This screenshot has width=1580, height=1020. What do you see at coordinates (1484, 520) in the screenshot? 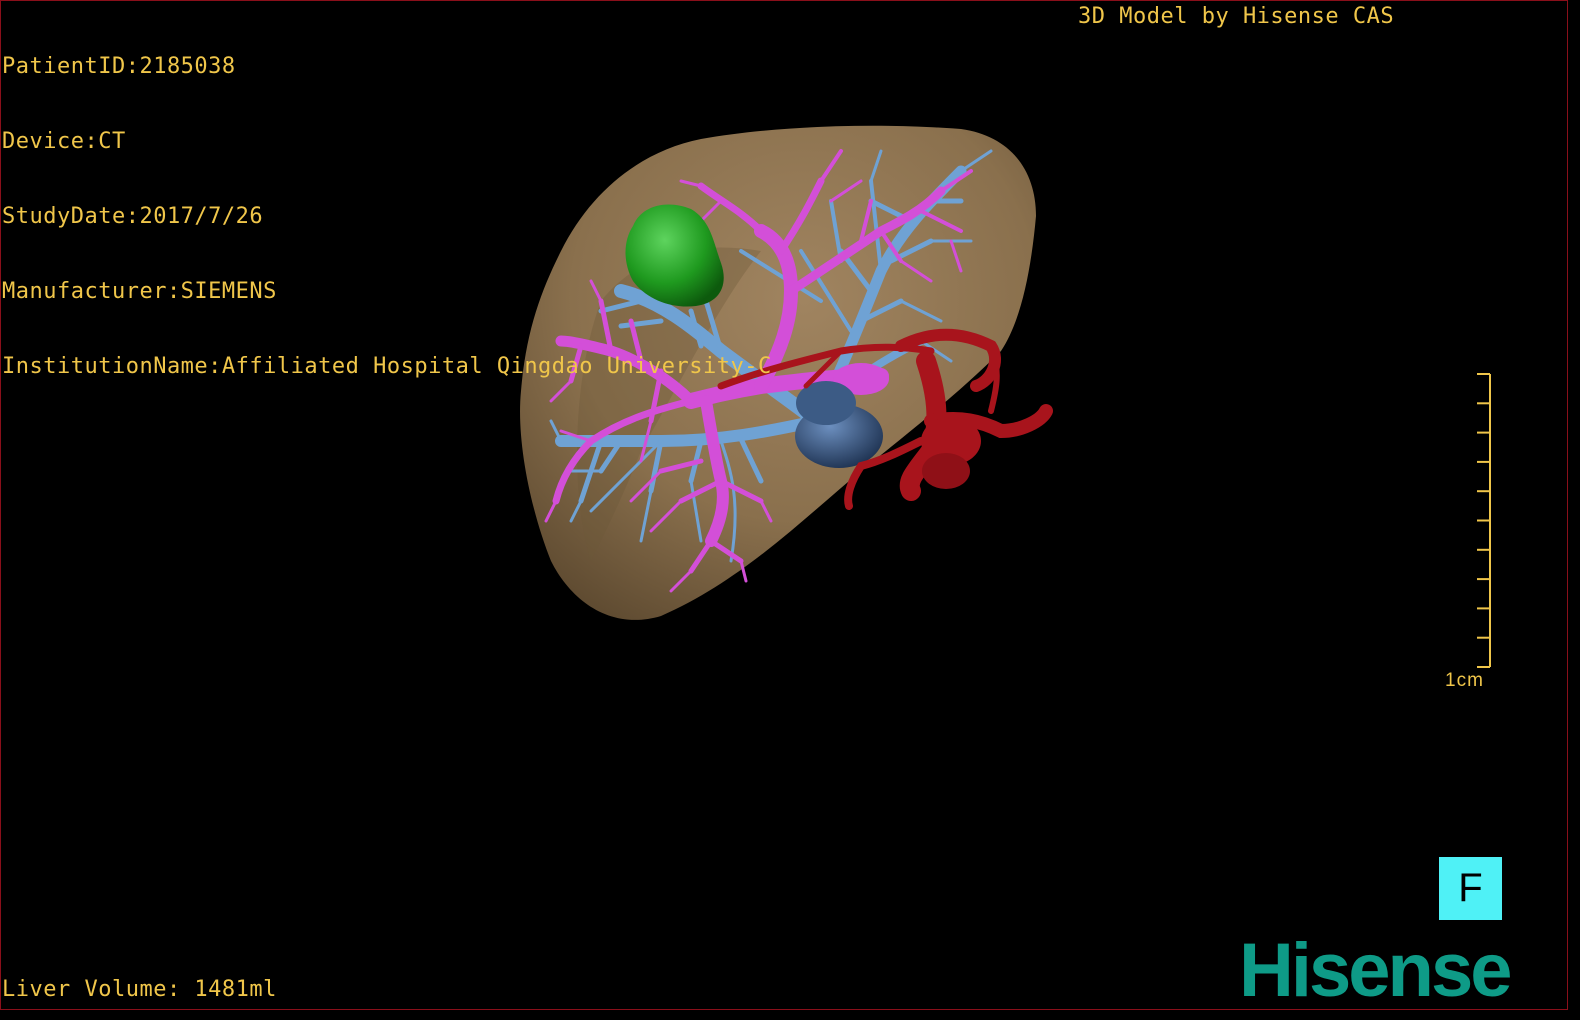
I see `scale-bar` at bounding box center [1484, 520].